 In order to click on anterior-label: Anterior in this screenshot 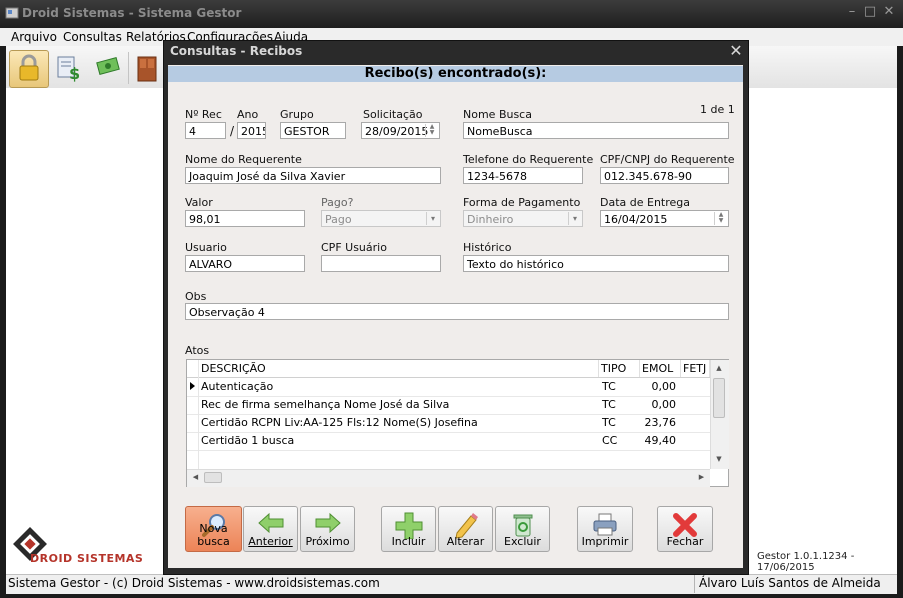, I will do `click(270, 541)`.